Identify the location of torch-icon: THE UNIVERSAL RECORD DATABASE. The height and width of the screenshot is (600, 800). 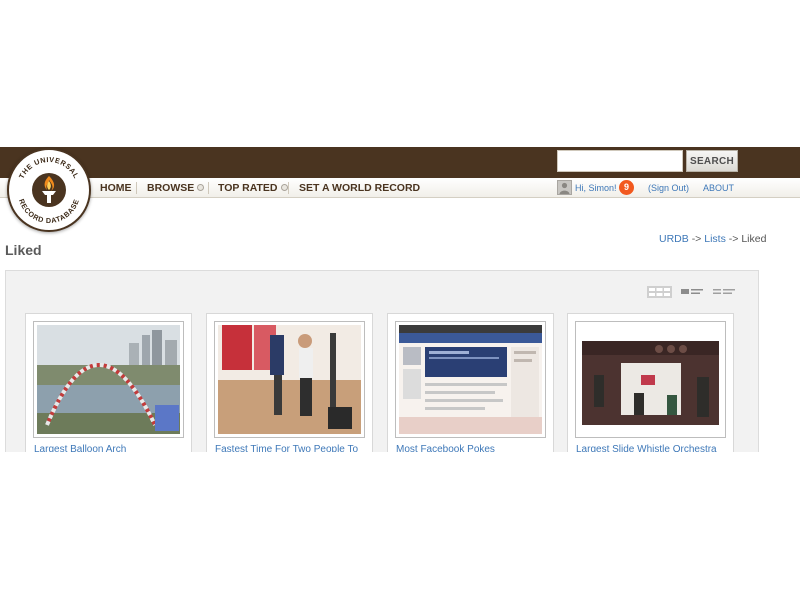
(49, 190).